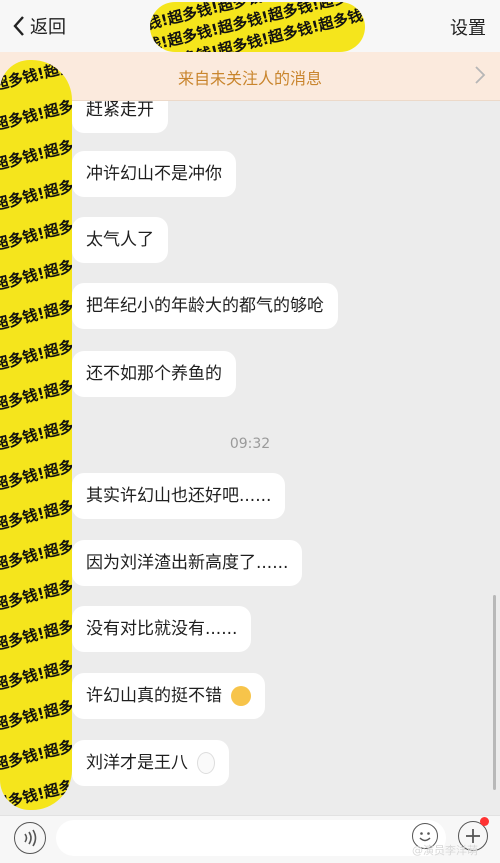 Image resolution: width=500 pixels, height=863 pixels. Describe the element at coordinates (206, 763) in the screenshot. I see `egg-emoji-icon` at that location.